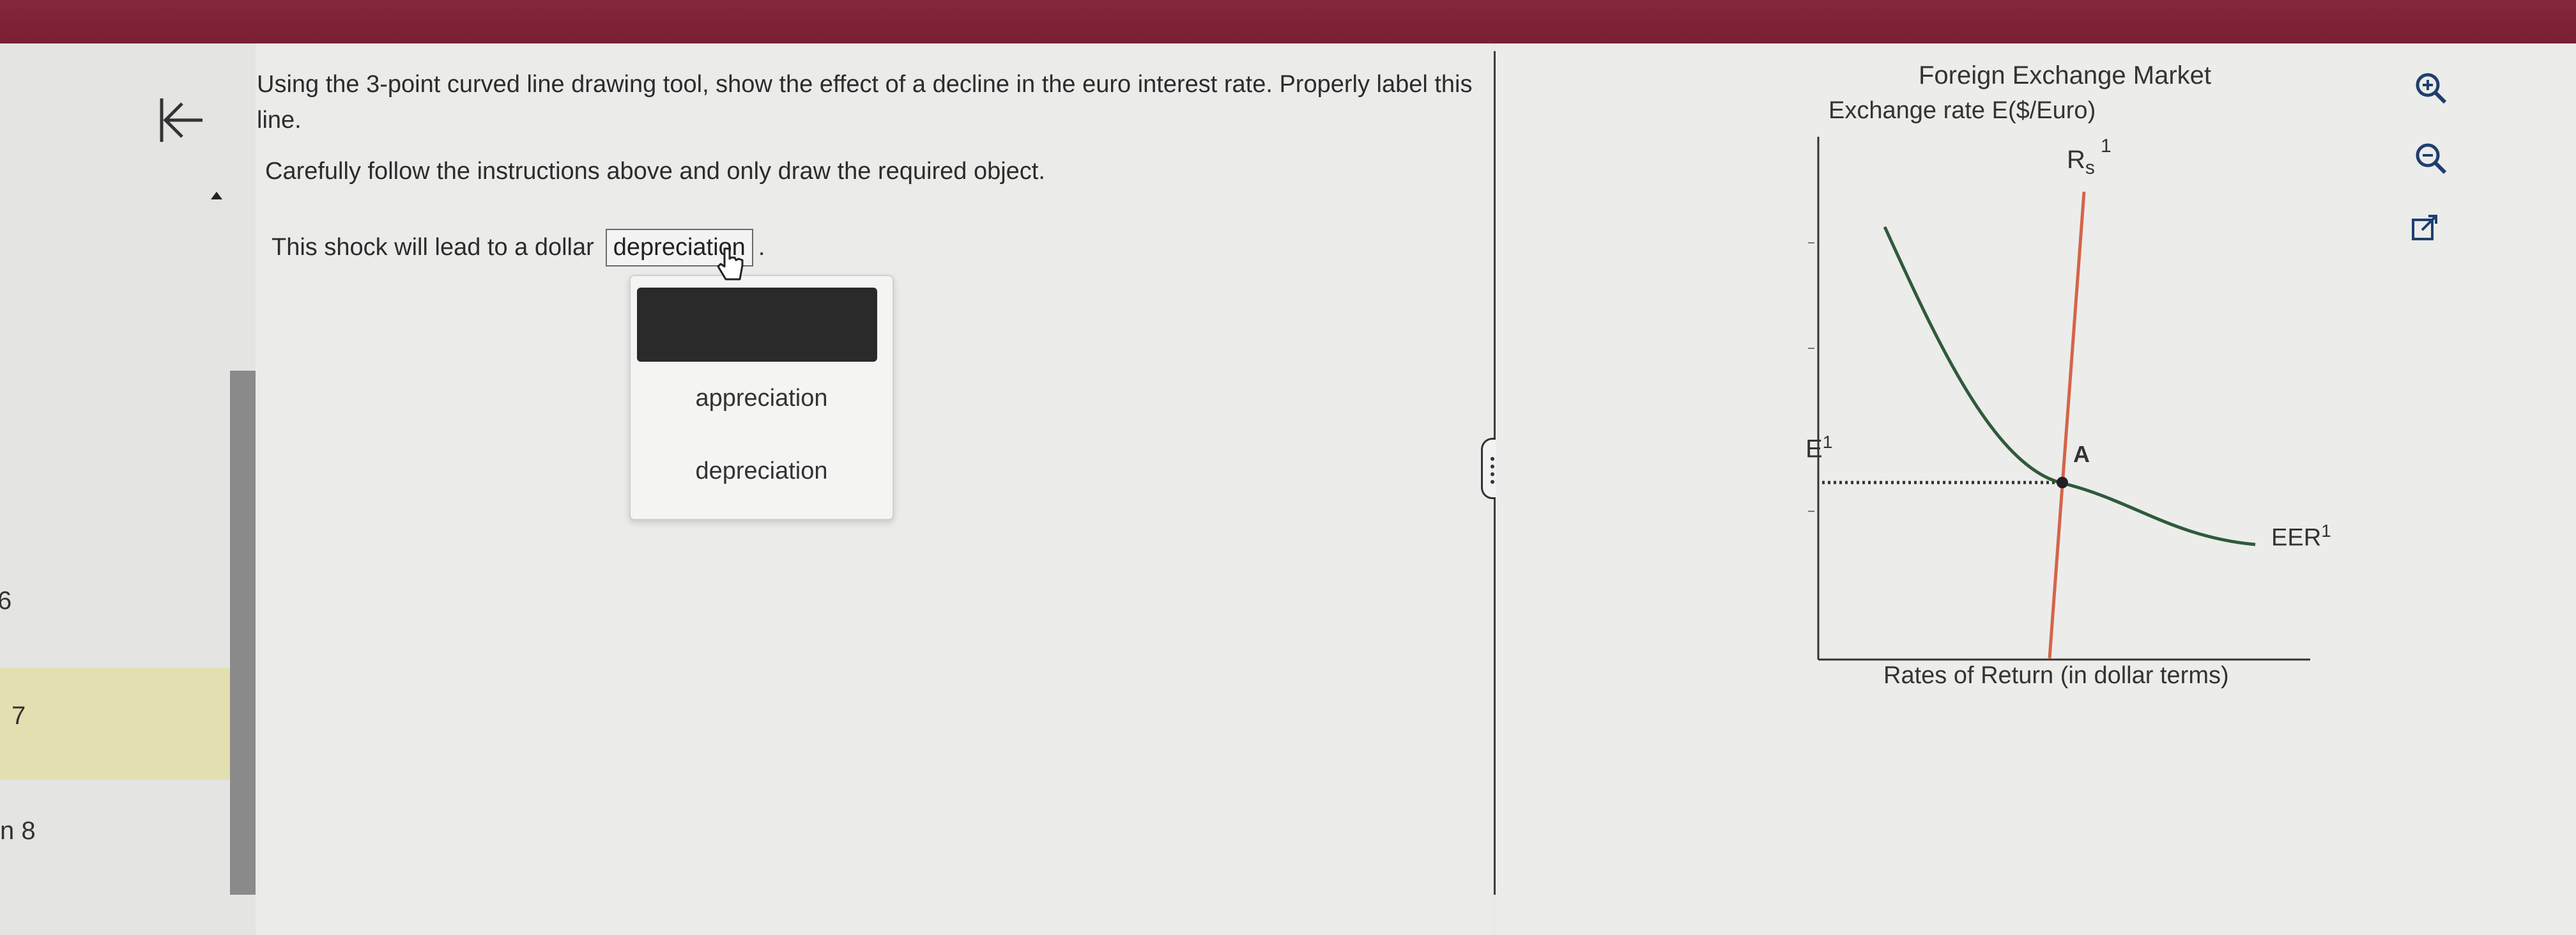 Image resolution: width=2576 pixels, height=935 pixels. Describe the element at coordinates (2065, 75) in the screenshot. I see `graph-title: Foreign Exchange Market` at that location.